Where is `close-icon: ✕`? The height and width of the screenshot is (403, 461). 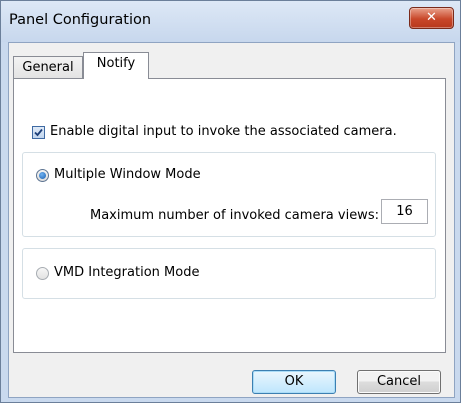
close-icon: ✕ is located at coordinates (431, 17).